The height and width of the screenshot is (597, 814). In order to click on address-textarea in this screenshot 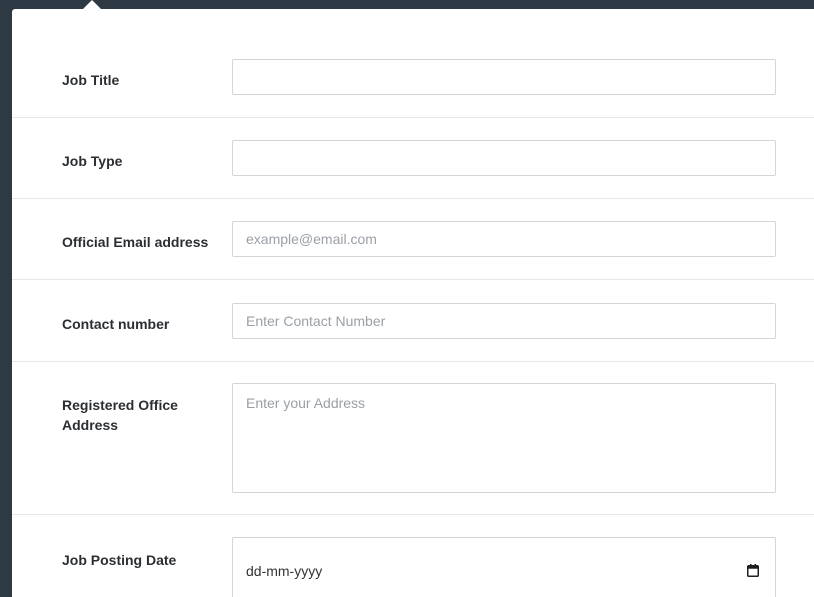, I will do `click(504, 438)`.